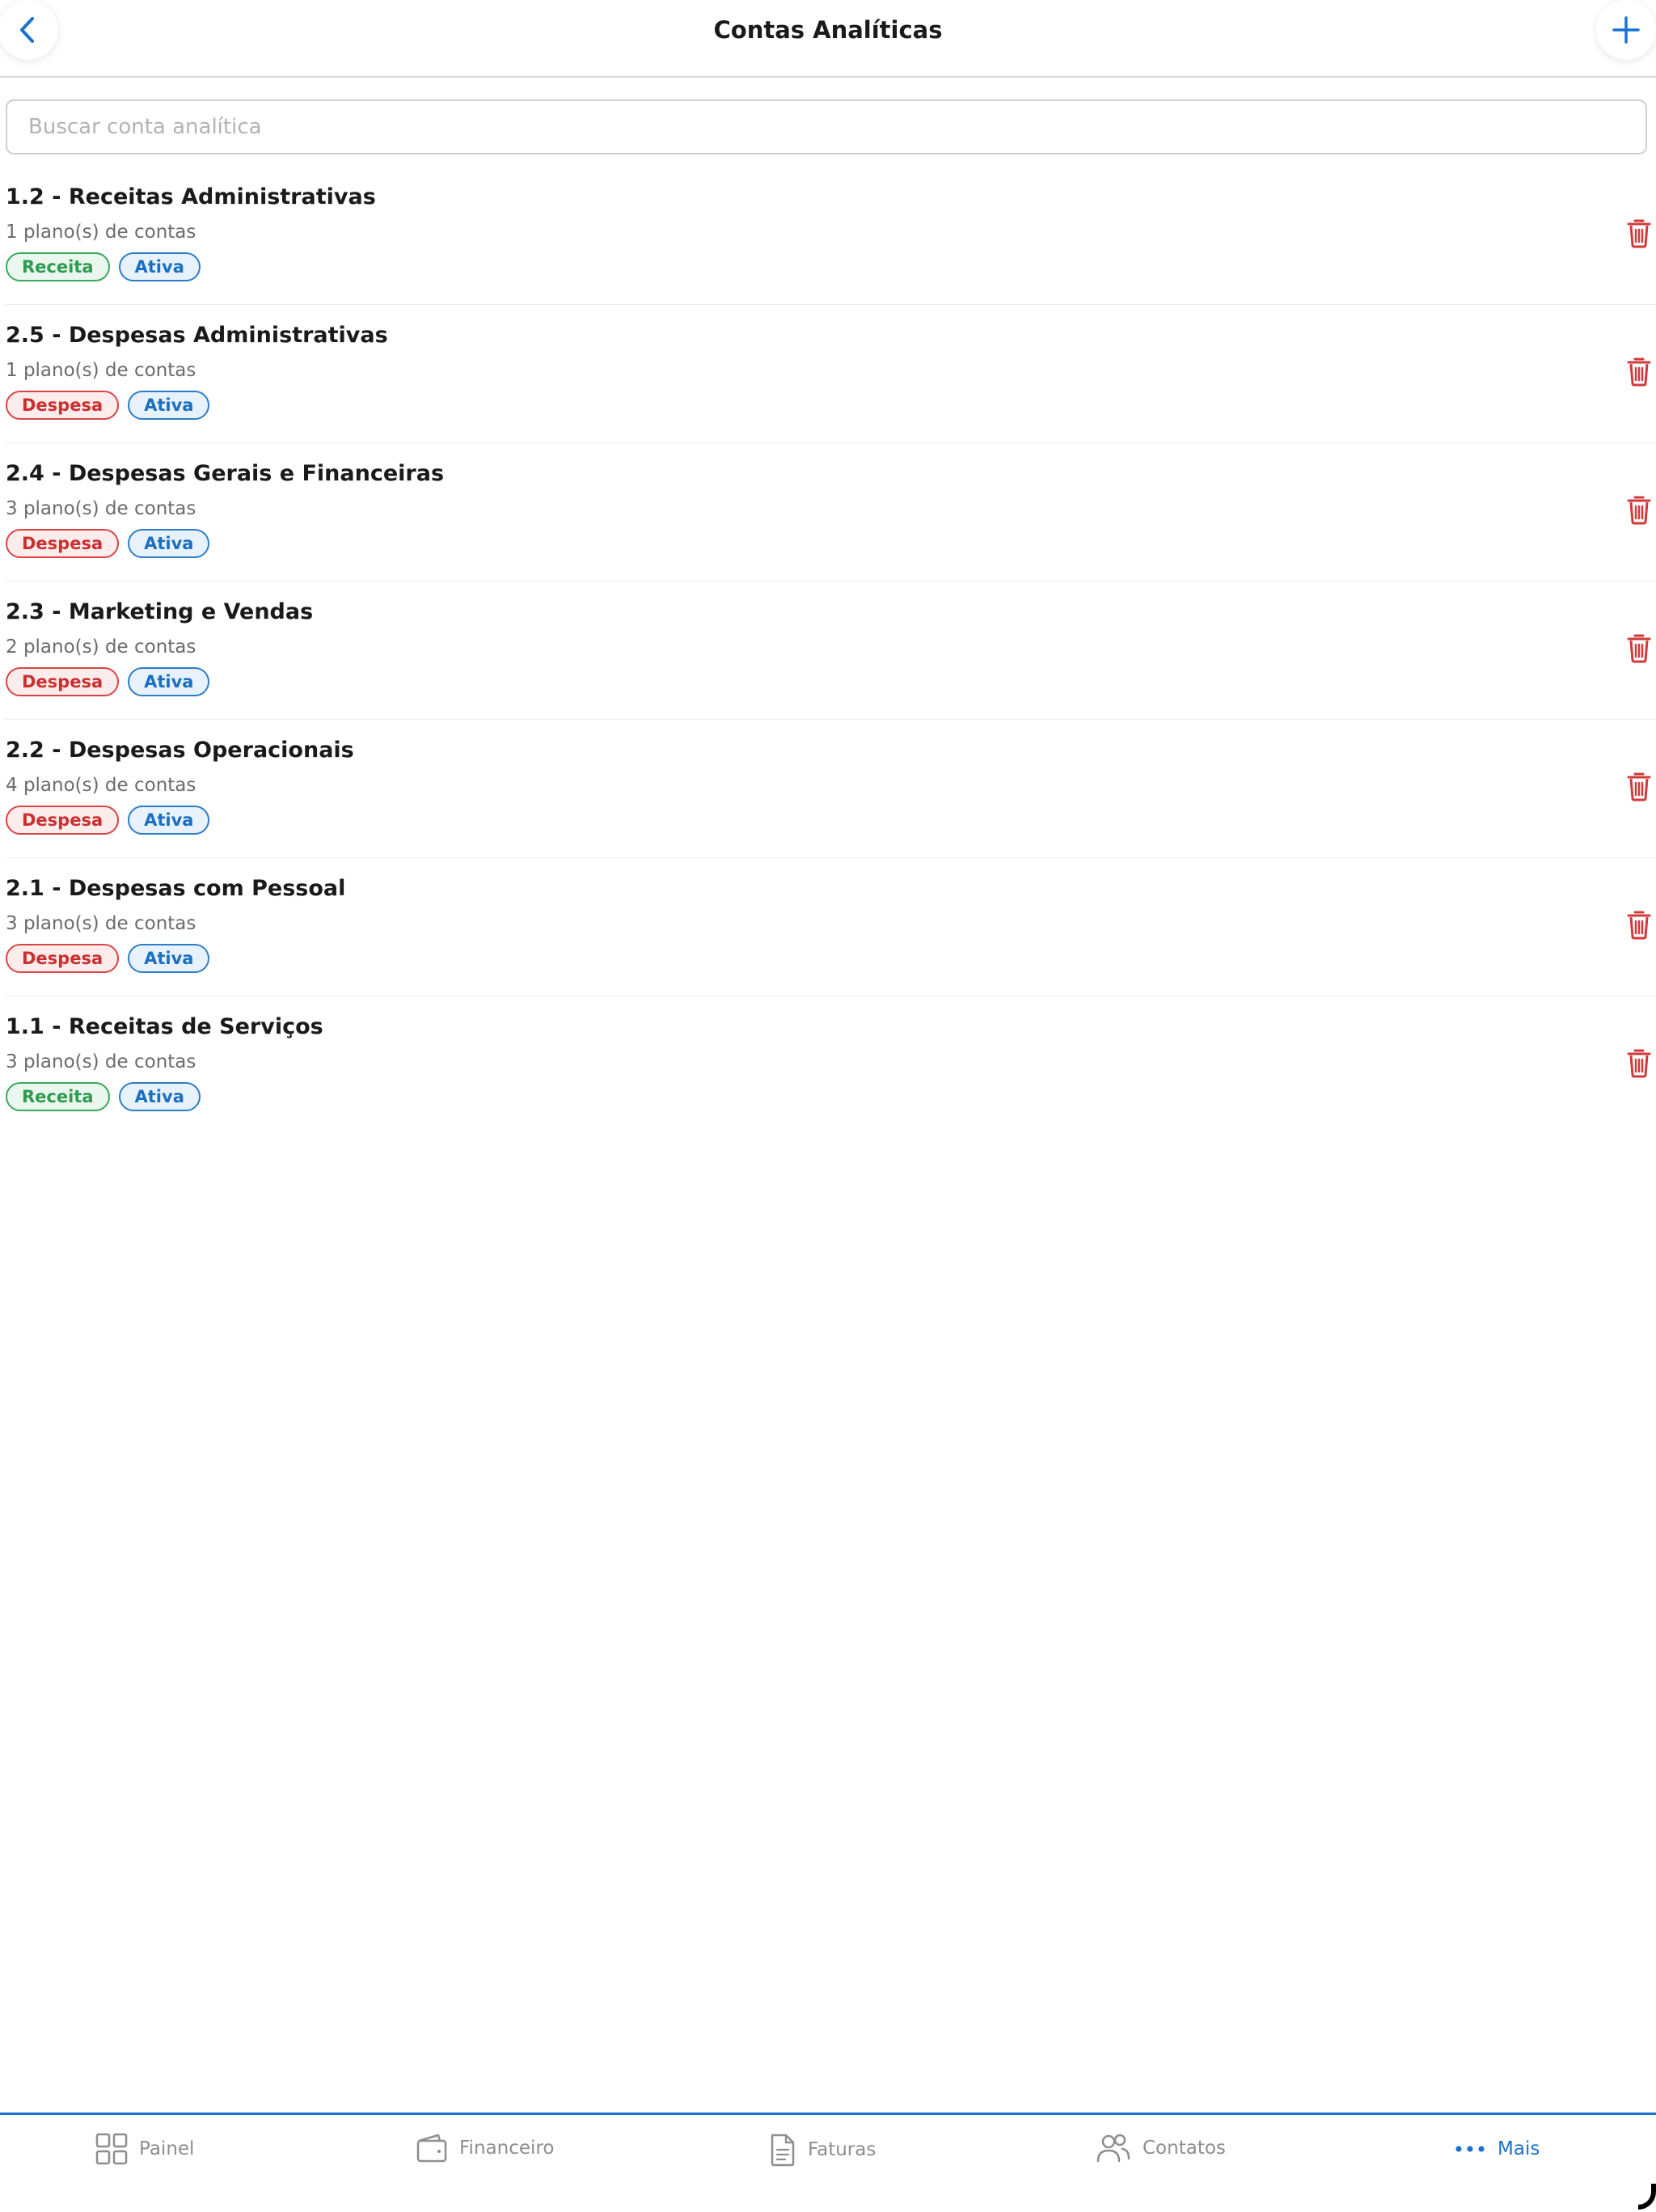  Describe the element at coordinates (191, 197) in the screenshot. I see `account-title: 1.2 - Receitas Administrativas` at that location.